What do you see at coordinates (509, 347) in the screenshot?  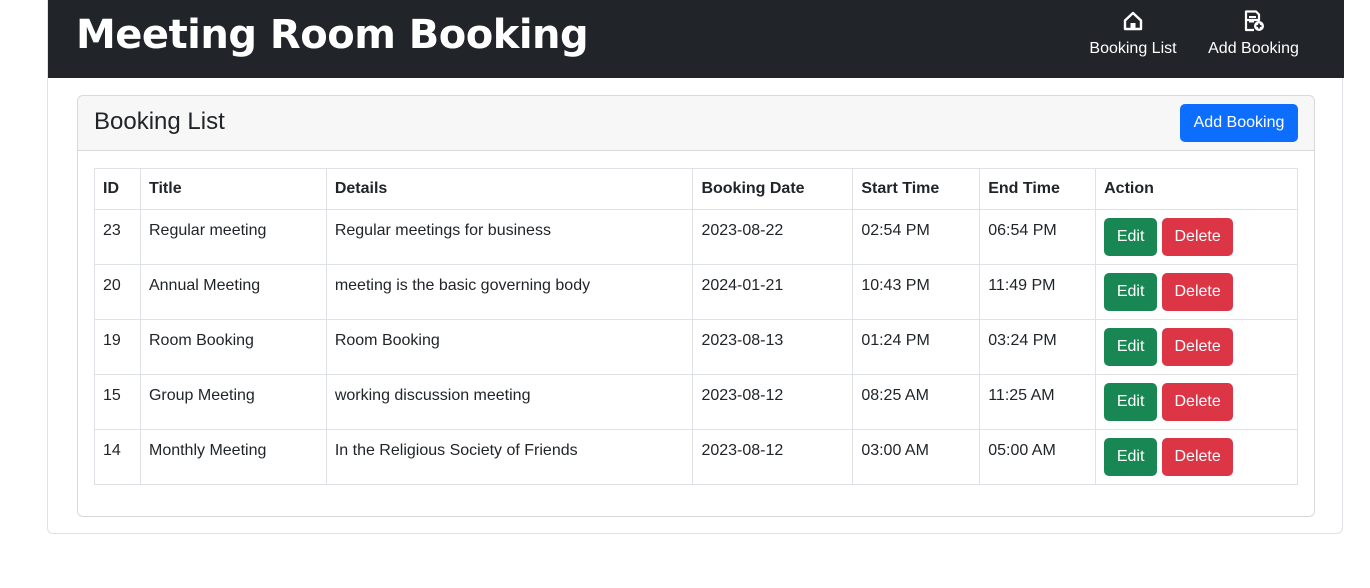 I see `cell-details: Room Booking` at bounding box center [509, 347].